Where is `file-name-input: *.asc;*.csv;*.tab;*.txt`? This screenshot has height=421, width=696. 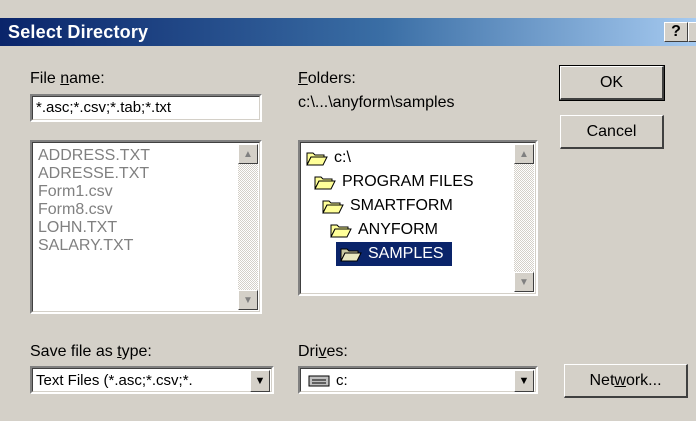
file-name-input: *.asc;*.csv;*.tab;*.txt is located at coordinates (146, 108).